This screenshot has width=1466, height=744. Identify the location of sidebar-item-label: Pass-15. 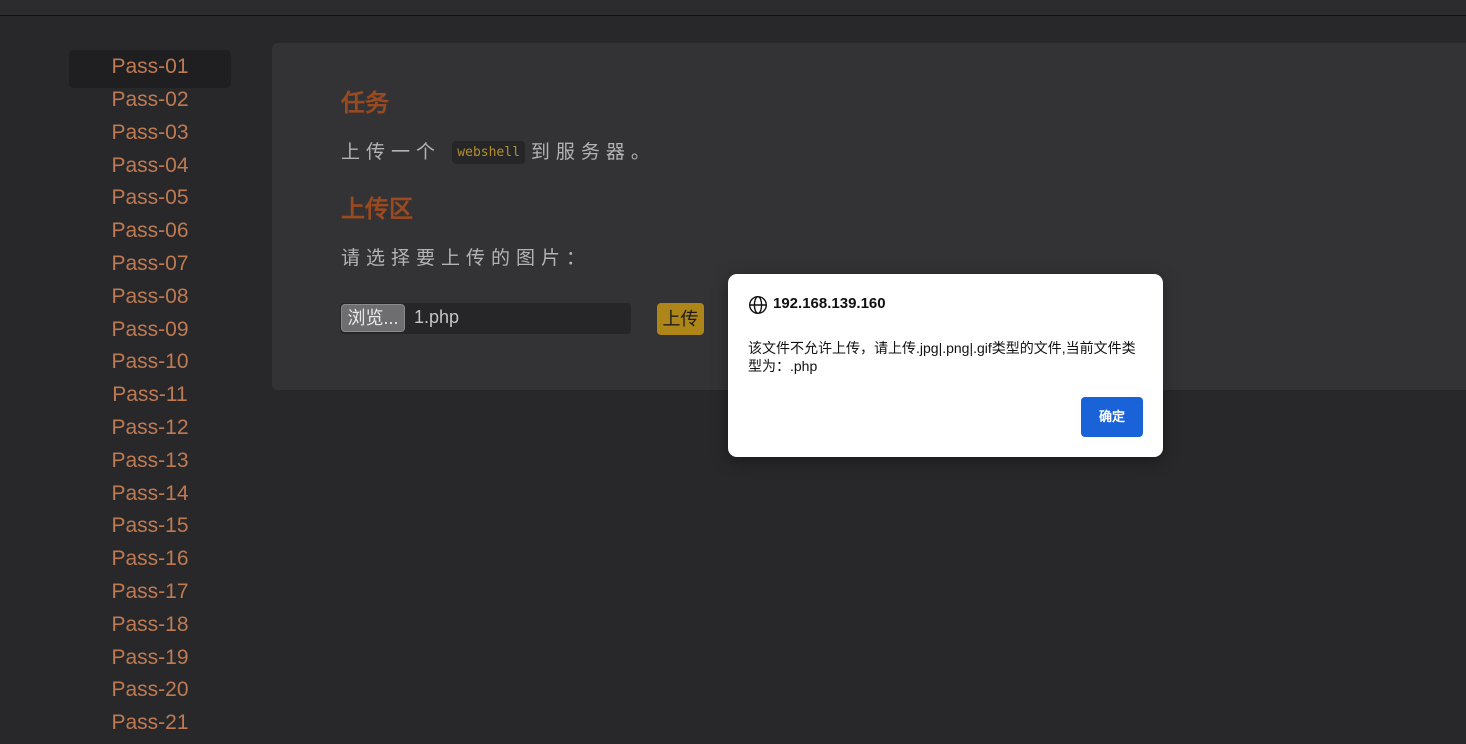
(150, 526).